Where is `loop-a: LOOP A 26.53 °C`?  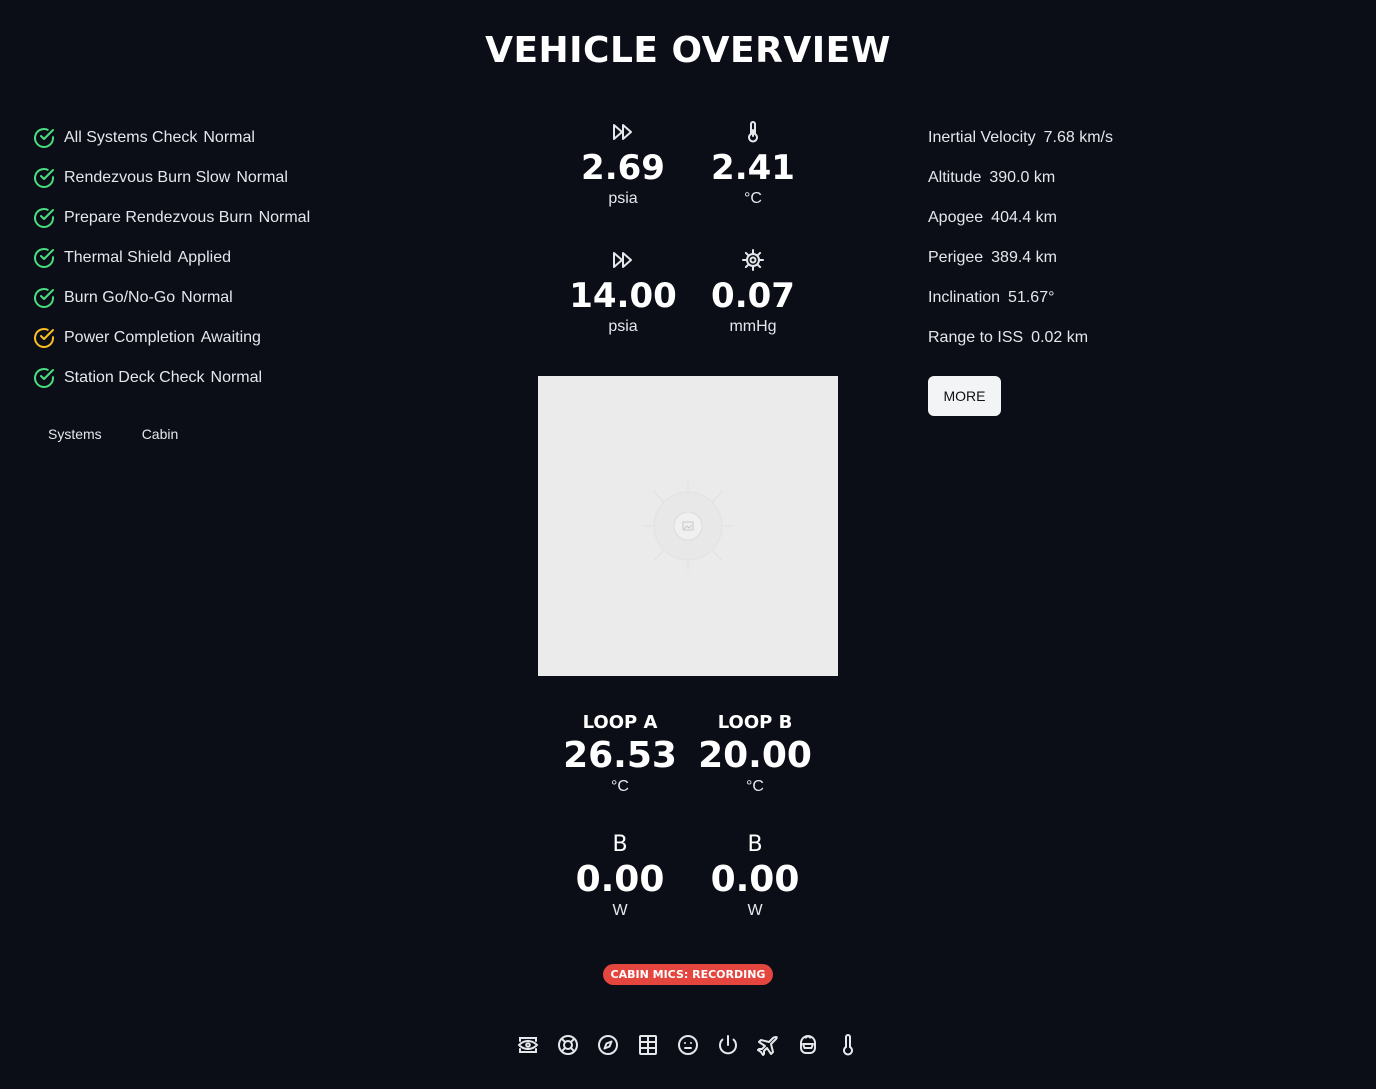
loop-a: LOOP A 26.53 °C is located at coordinates (620, 754).